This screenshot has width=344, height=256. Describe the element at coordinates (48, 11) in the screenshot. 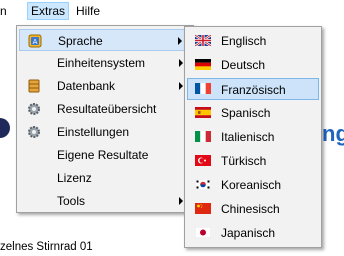

I see `menu-extras: Extras` at that location.